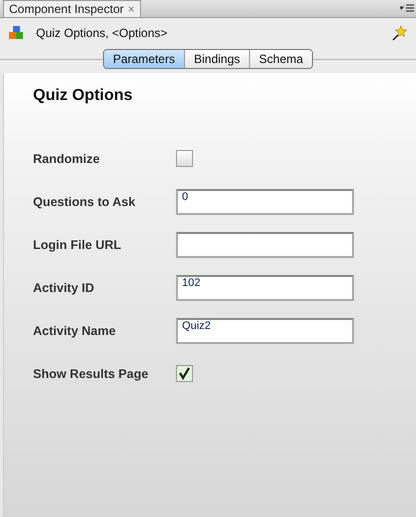  Describe the element at coordinates (407, 9) in the screenshot. I see `menu-icon` at that location.